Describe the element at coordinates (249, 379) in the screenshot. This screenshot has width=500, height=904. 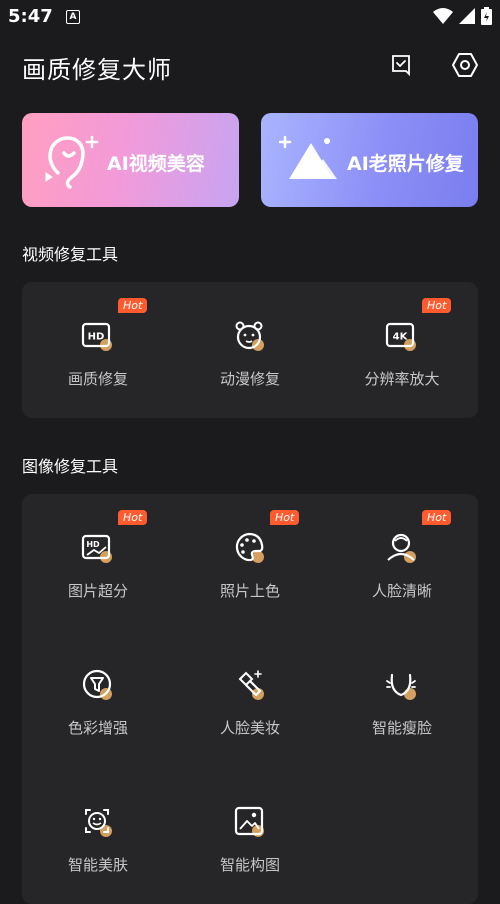
I see `tool-label: 动漫修复` at that location.